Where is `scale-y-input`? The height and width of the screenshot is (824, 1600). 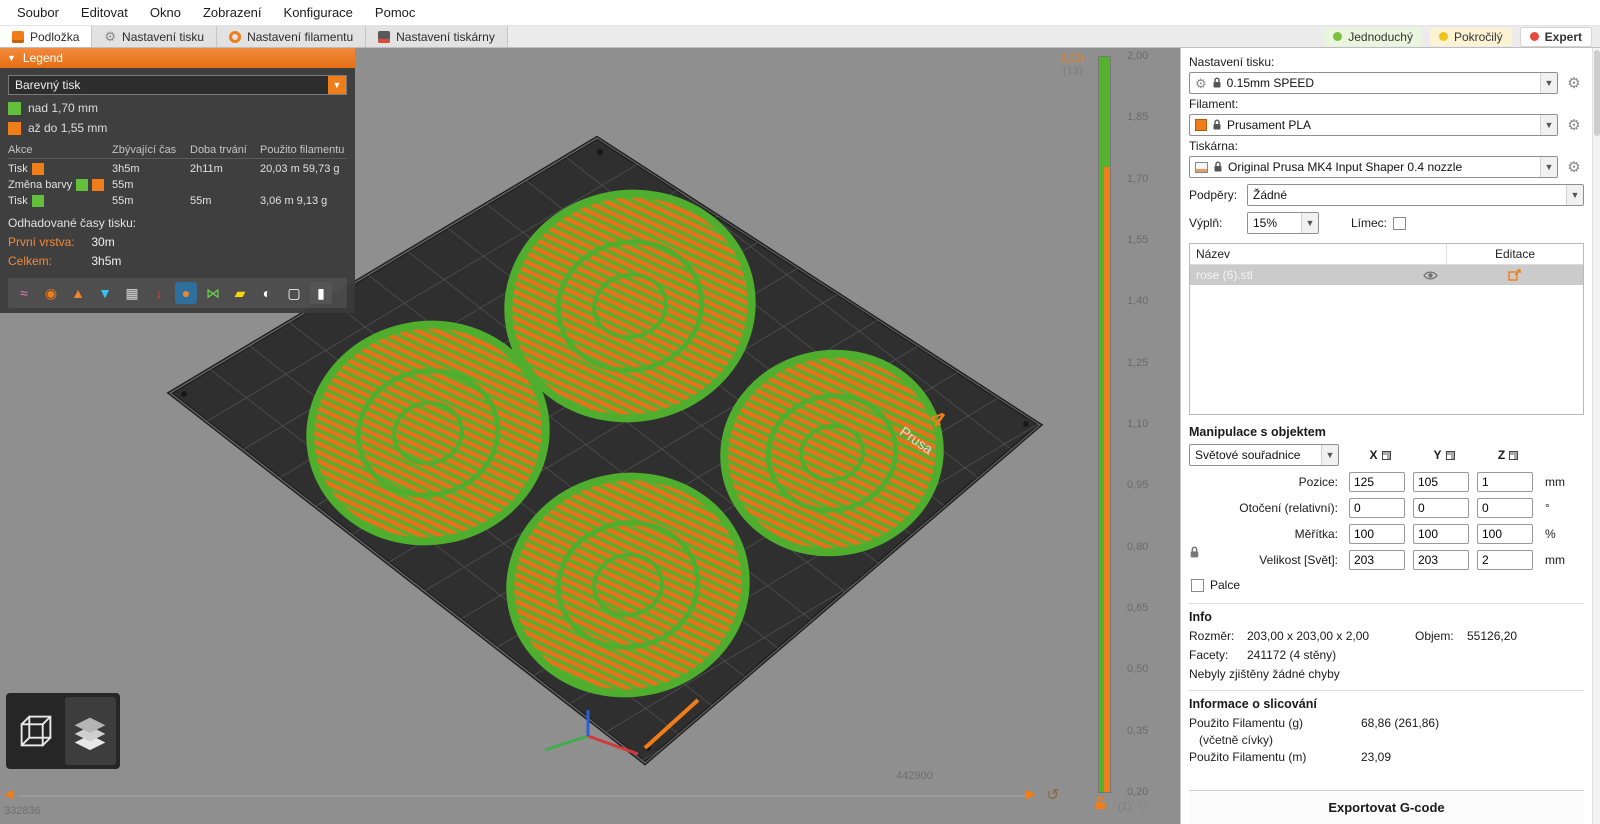 scale-y-input is located at coordinates (1441, 534).